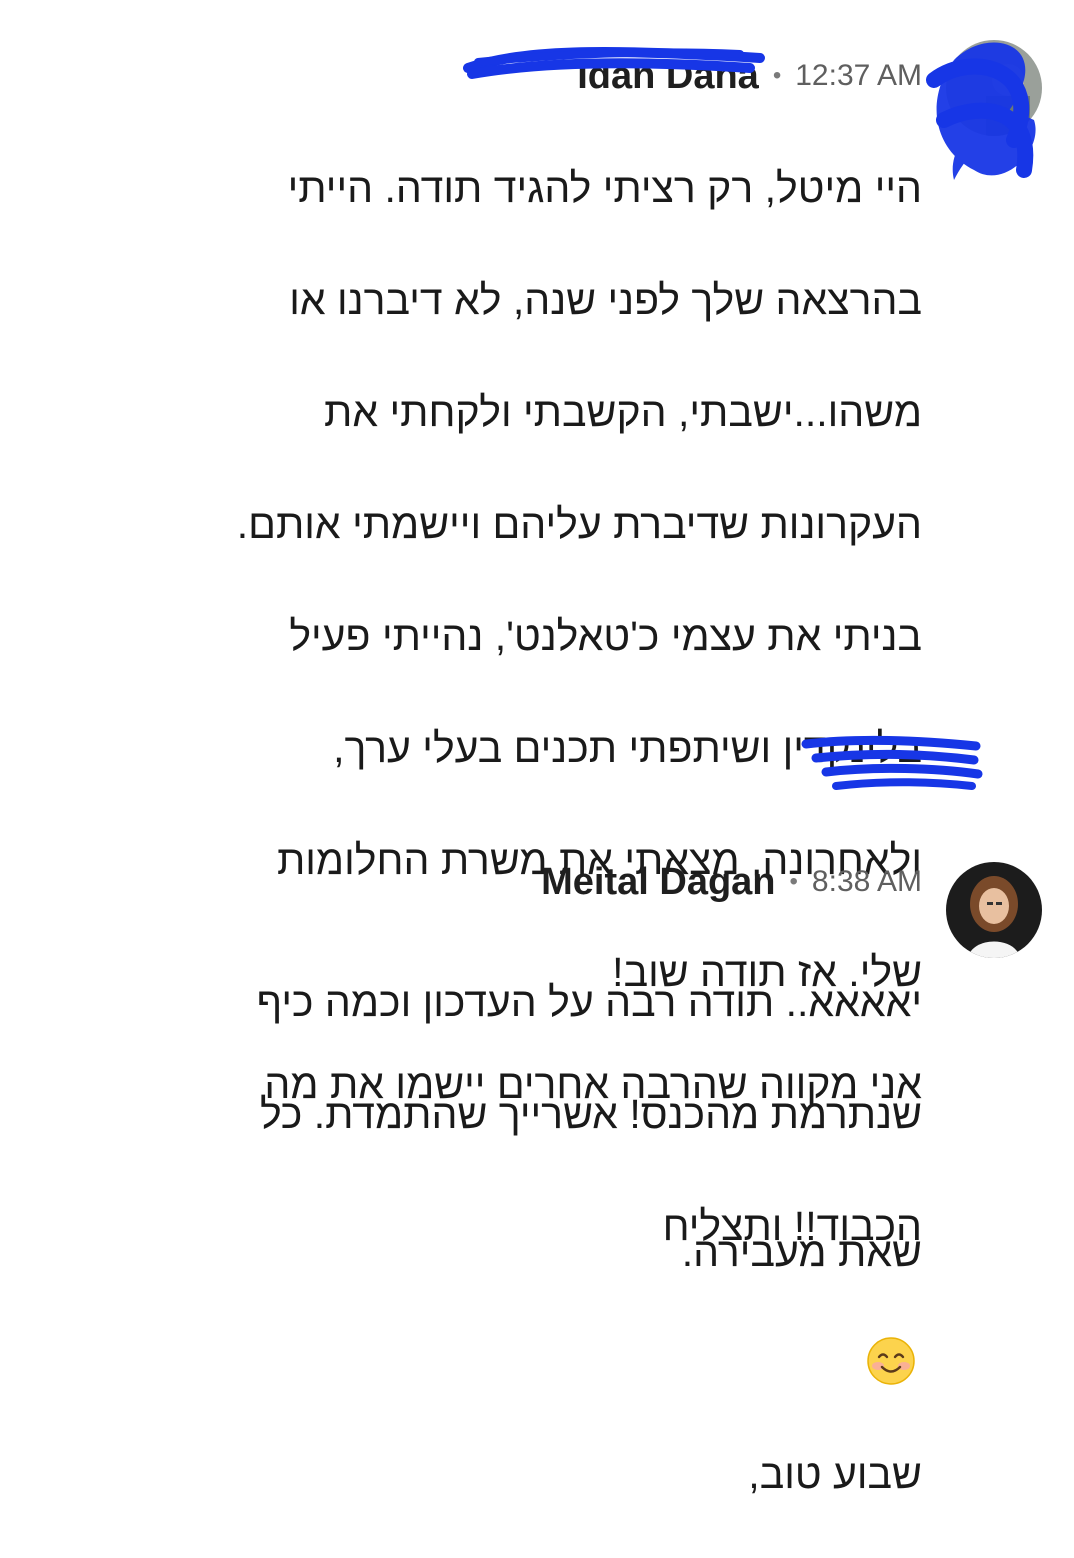 The width and height of the screenshot is (1074, 1558). Describe the element at coordinates (590, 1114) in the screenshot. I see `message-line: שנתרמת מהכנס! אשרייך שהתמדת. כל` at that location.